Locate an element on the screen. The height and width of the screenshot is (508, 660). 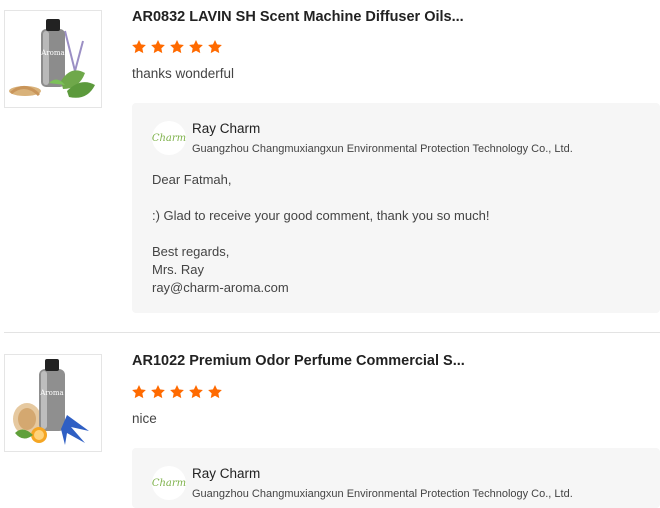
reply-line: ray@charm-aroma.com is located at coordinates (220, 287).